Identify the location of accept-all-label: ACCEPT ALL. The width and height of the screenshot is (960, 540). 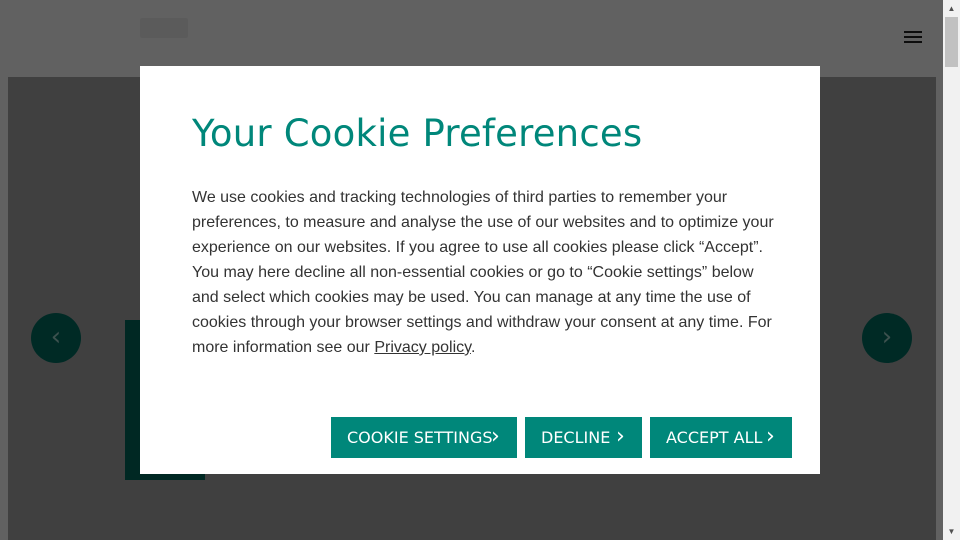
(714, 437).